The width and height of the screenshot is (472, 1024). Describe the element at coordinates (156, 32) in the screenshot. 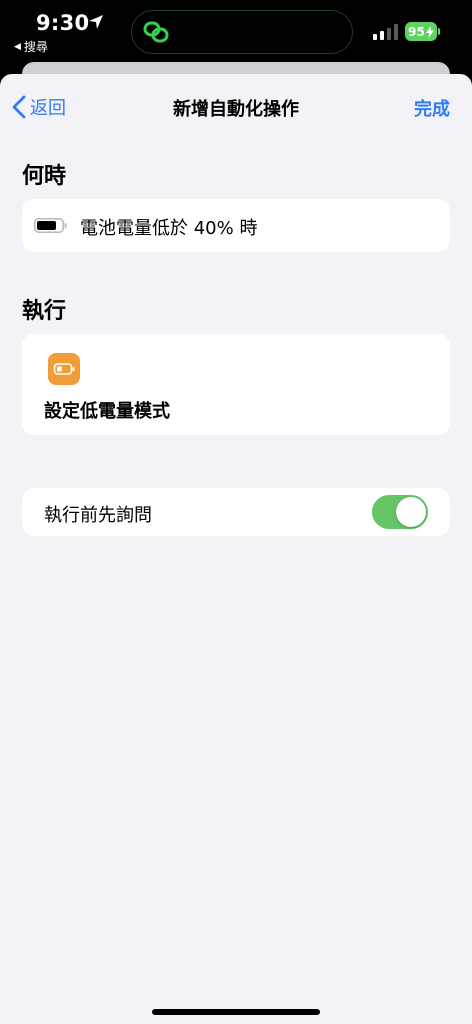

I see `link-rings-icon` at that location.